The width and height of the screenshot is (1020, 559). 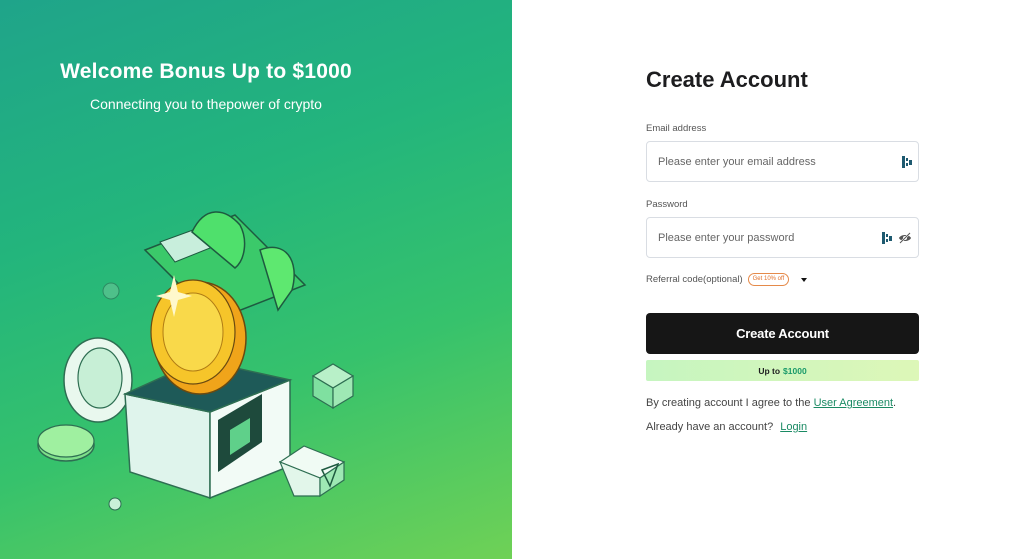 What do you see at coordinates (667, 204) in the screenshot?
I see `password-label: Password` at bounding box center [667, 204].